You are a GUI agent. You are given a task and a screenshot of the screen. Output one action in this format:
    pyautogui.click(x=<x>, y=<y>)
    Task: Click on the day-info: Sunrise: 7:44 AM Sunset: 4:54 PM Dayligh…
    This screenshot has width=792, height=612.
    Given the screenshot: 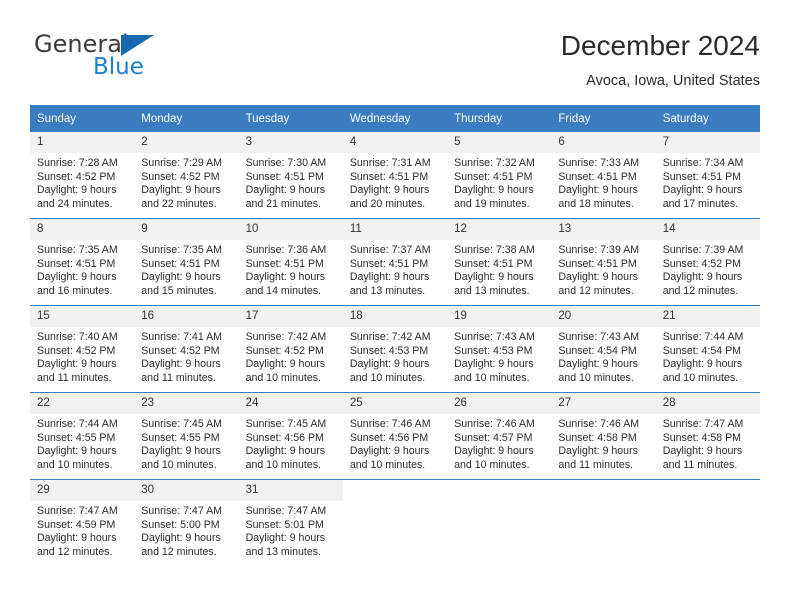 What is the action you would take?
    pyautogui.click(x=708, y=356)
    